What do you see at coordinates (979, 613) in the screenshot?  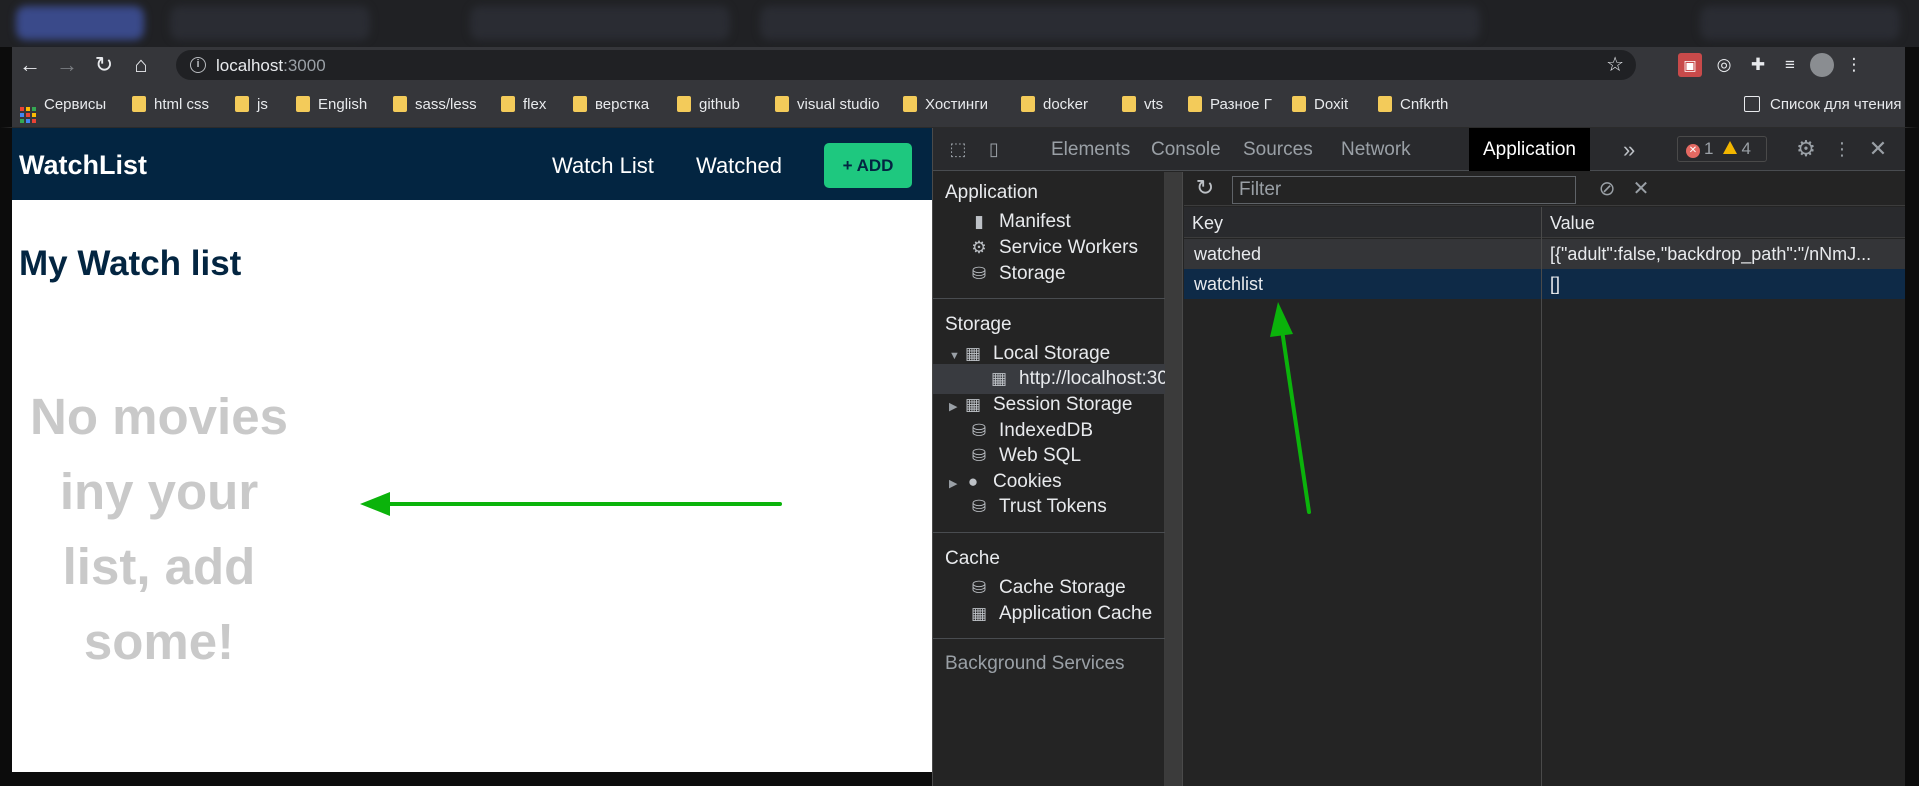 I see `table-icon: ▦` at bounding box center [979, 613].